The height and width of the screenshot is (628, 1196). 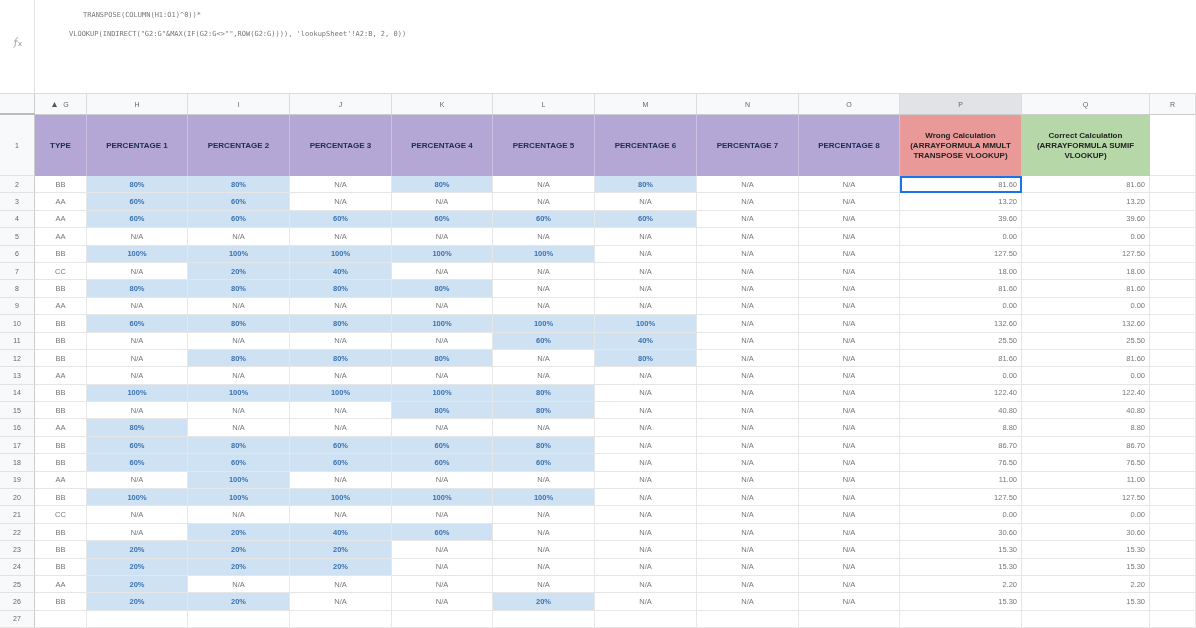 What do you see at coordinates (849, 145) in the screenshot?
I see `header-cell: PERCENTAGE 8` at bounding box center [849, 145].